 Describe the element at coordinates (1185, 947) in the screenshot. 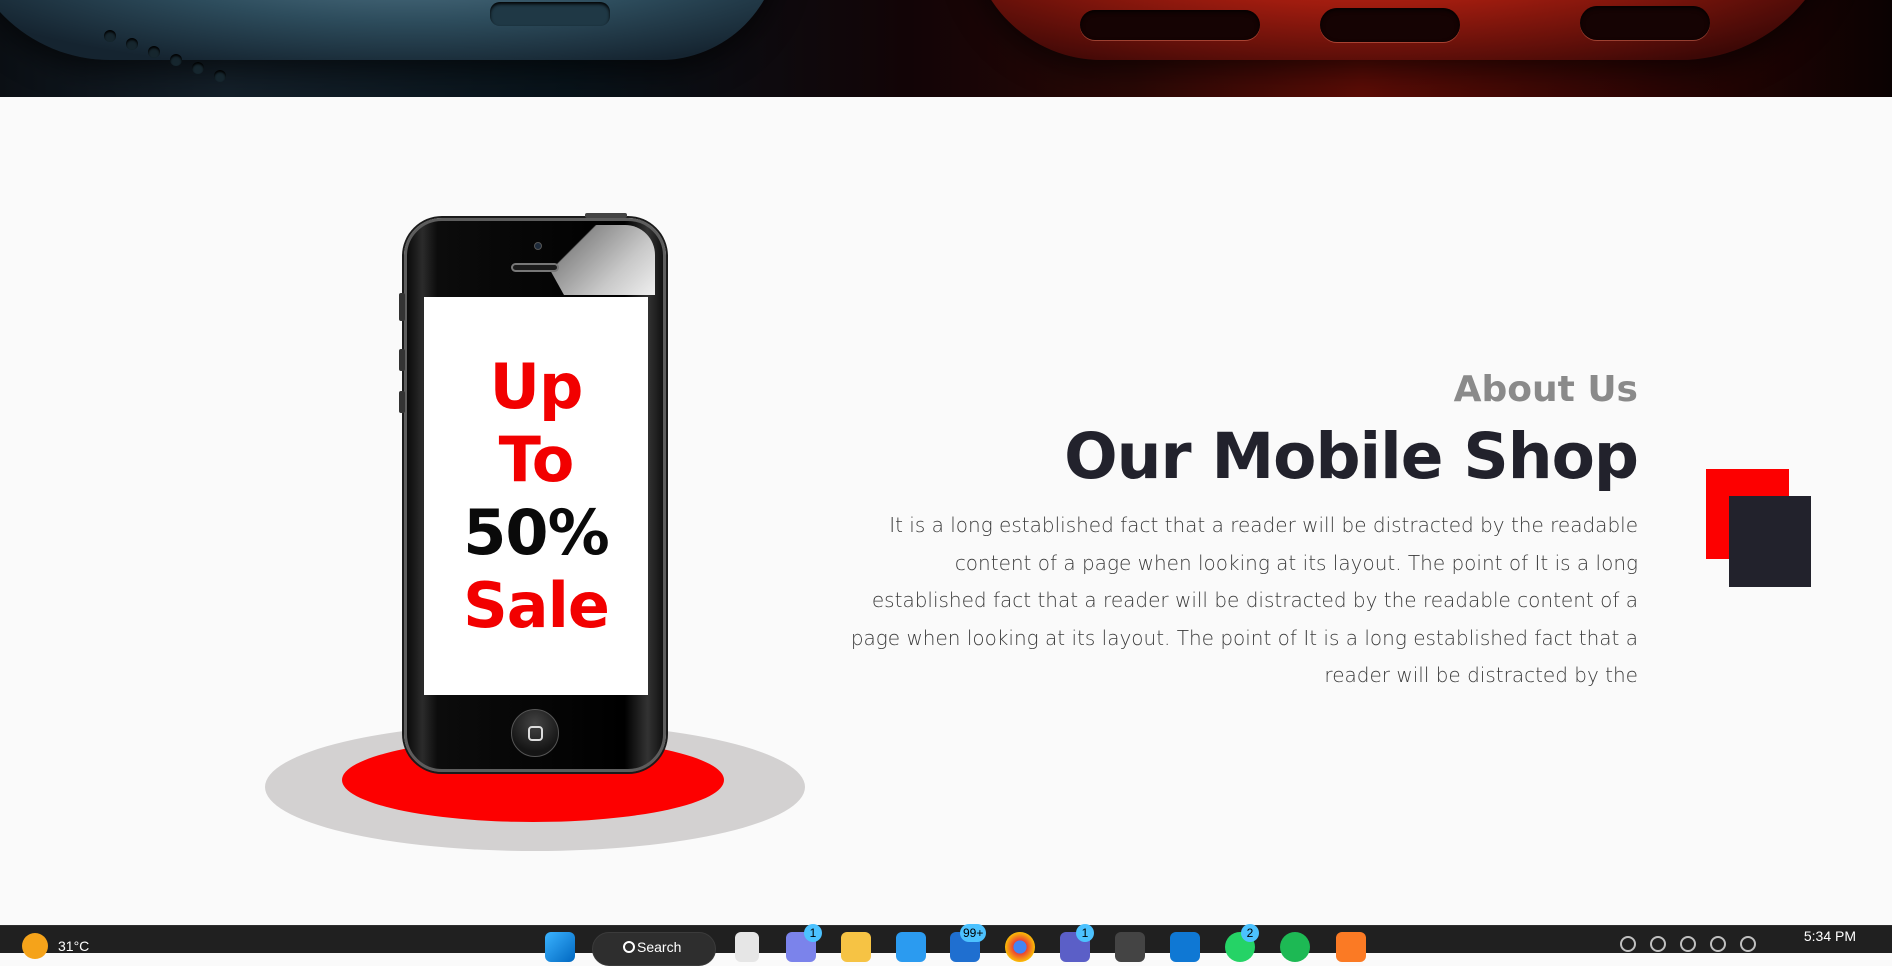

I see `onedrive-icon` at that location.